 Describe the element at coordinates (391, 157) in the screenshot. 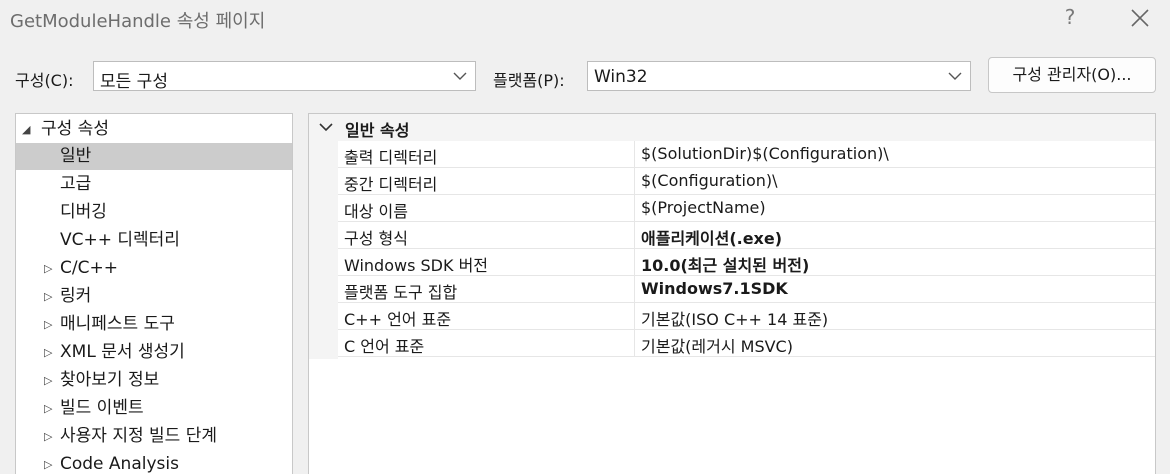

I see `property-name: 출력 디렉터리` at that location.